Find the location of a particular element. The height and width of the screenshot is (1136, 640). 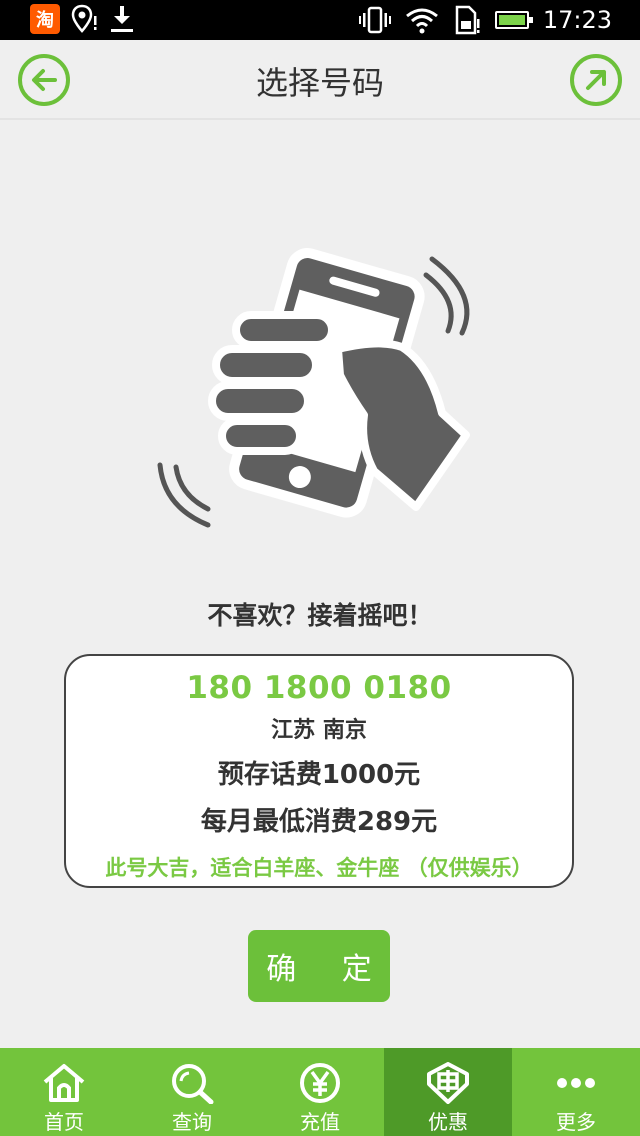

nav-item-discount: 优惠 is located at coordinates (448, 1092).